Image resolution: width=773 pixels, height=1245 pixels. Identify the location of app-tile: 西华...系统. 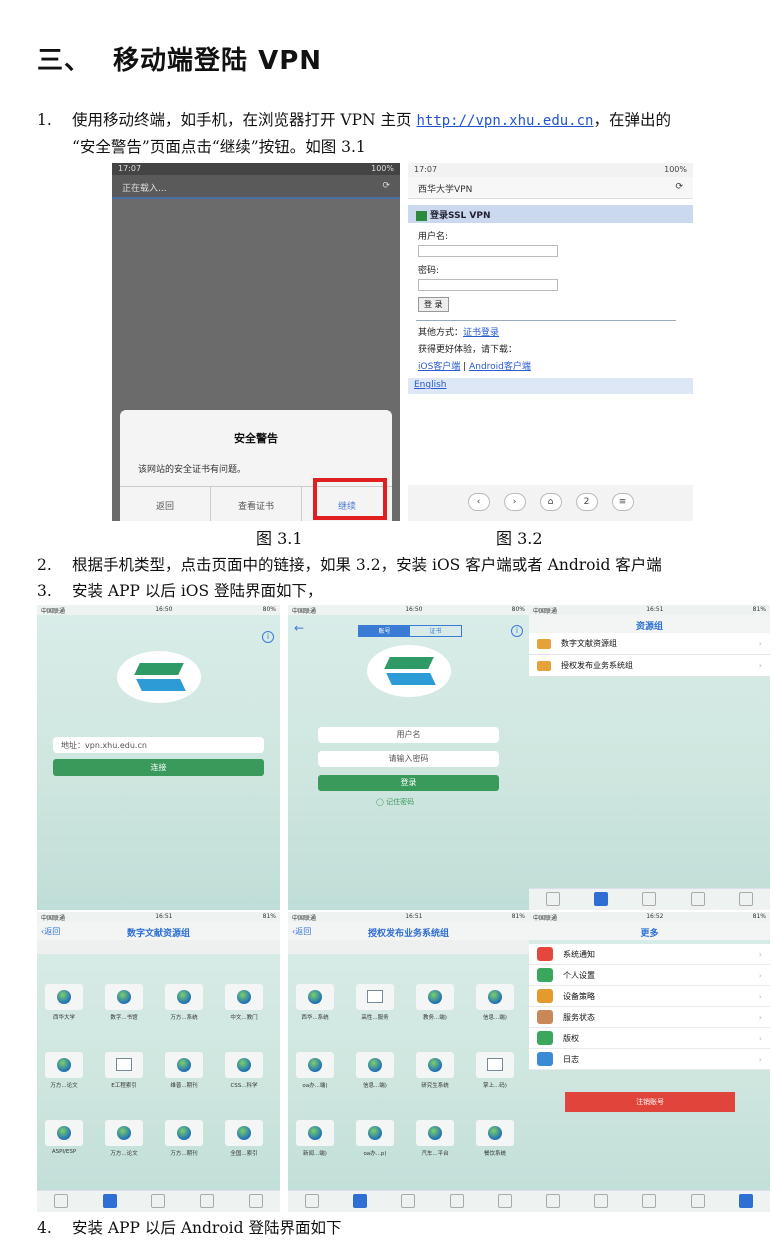
(315, 1002).